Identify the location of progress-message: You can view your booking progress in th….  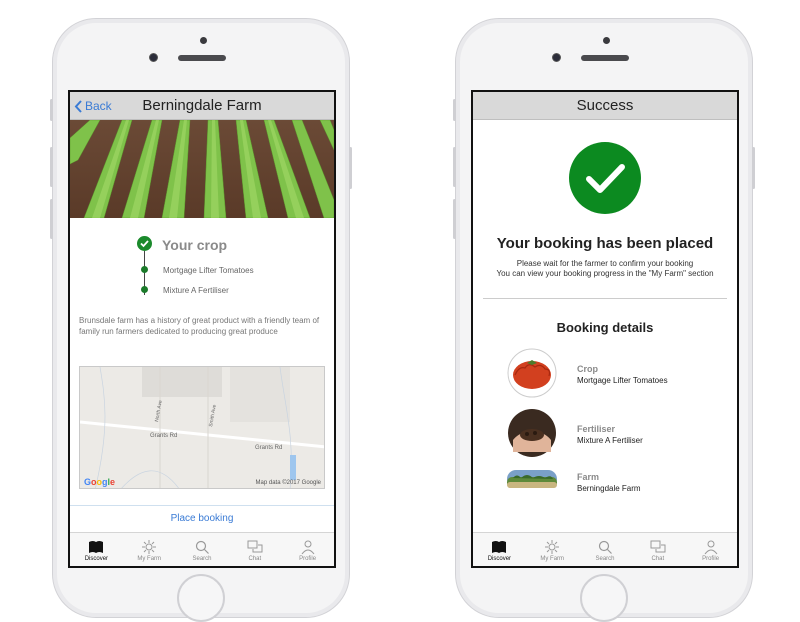
(605, 273).